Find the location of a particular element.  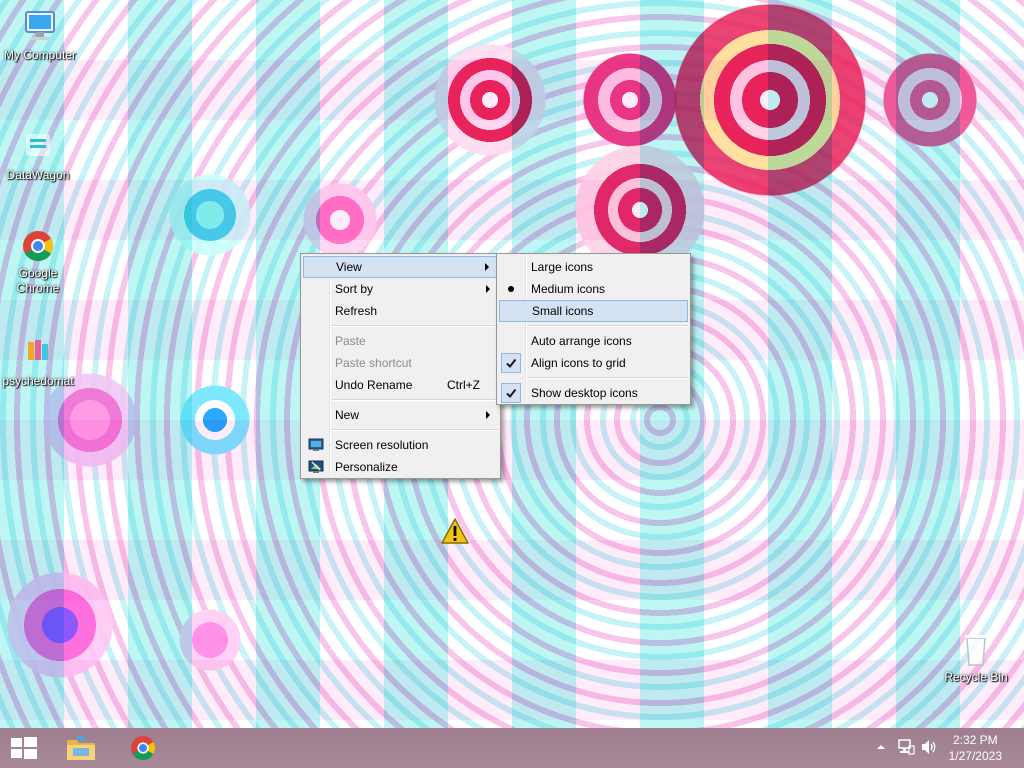

menu-item-label: Show desktop icons is located at coordinates (584, 393).